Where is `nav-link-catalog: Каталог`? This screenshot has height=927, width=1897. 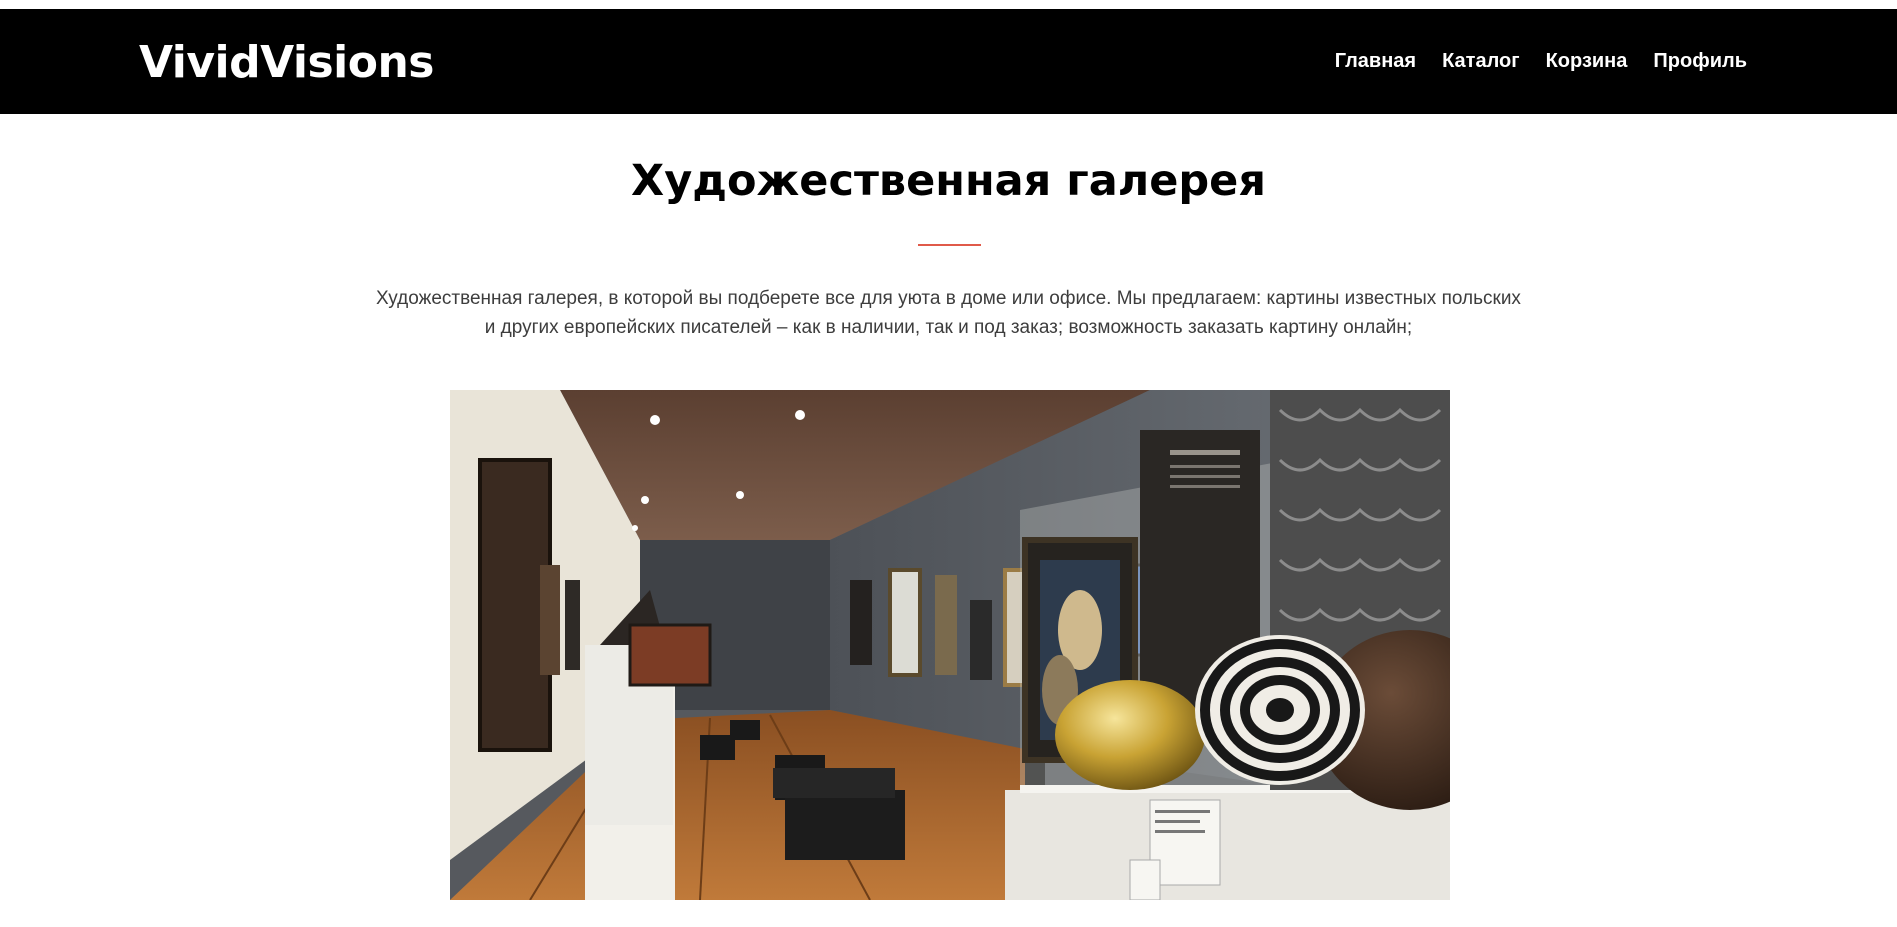
nav-link-catalog: Каталог is located at coordinates (1480, 61).